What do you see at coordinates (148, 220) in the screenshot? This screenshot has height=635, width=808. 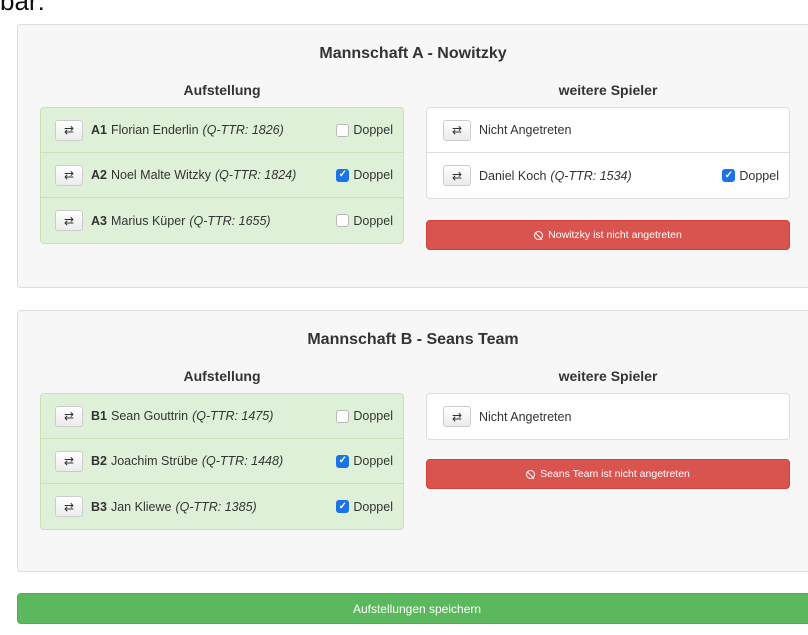 I see `player-name: Marius Küper` at bounding box center [148, 220].